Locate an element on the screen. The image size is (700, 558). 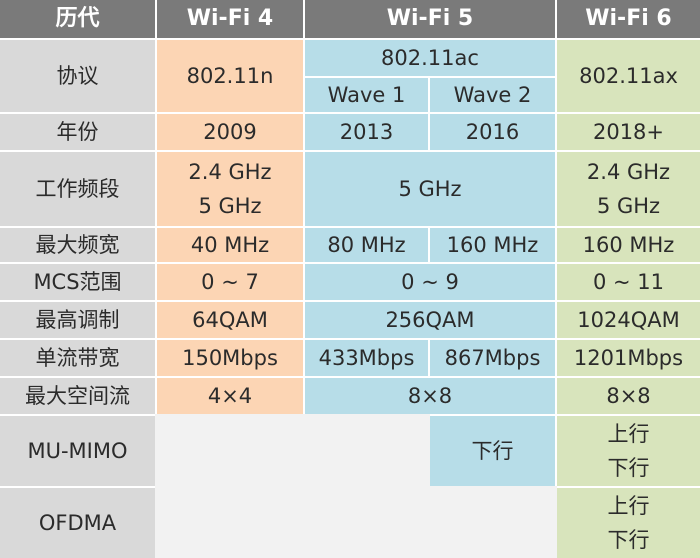
wifi6-protocol: 802.11ax is located at coordinates (628, 76).